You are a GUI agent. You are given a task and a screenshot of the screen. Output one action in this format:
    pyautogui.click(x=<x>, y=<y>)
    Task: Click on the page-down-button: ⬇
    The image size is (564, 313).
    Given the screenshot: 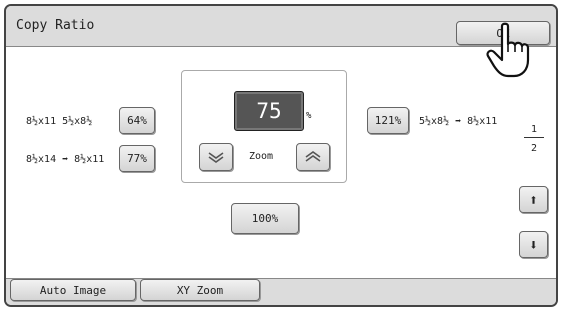 What is the action you would take?
    pyautogui.click(x=533, y=244)
    